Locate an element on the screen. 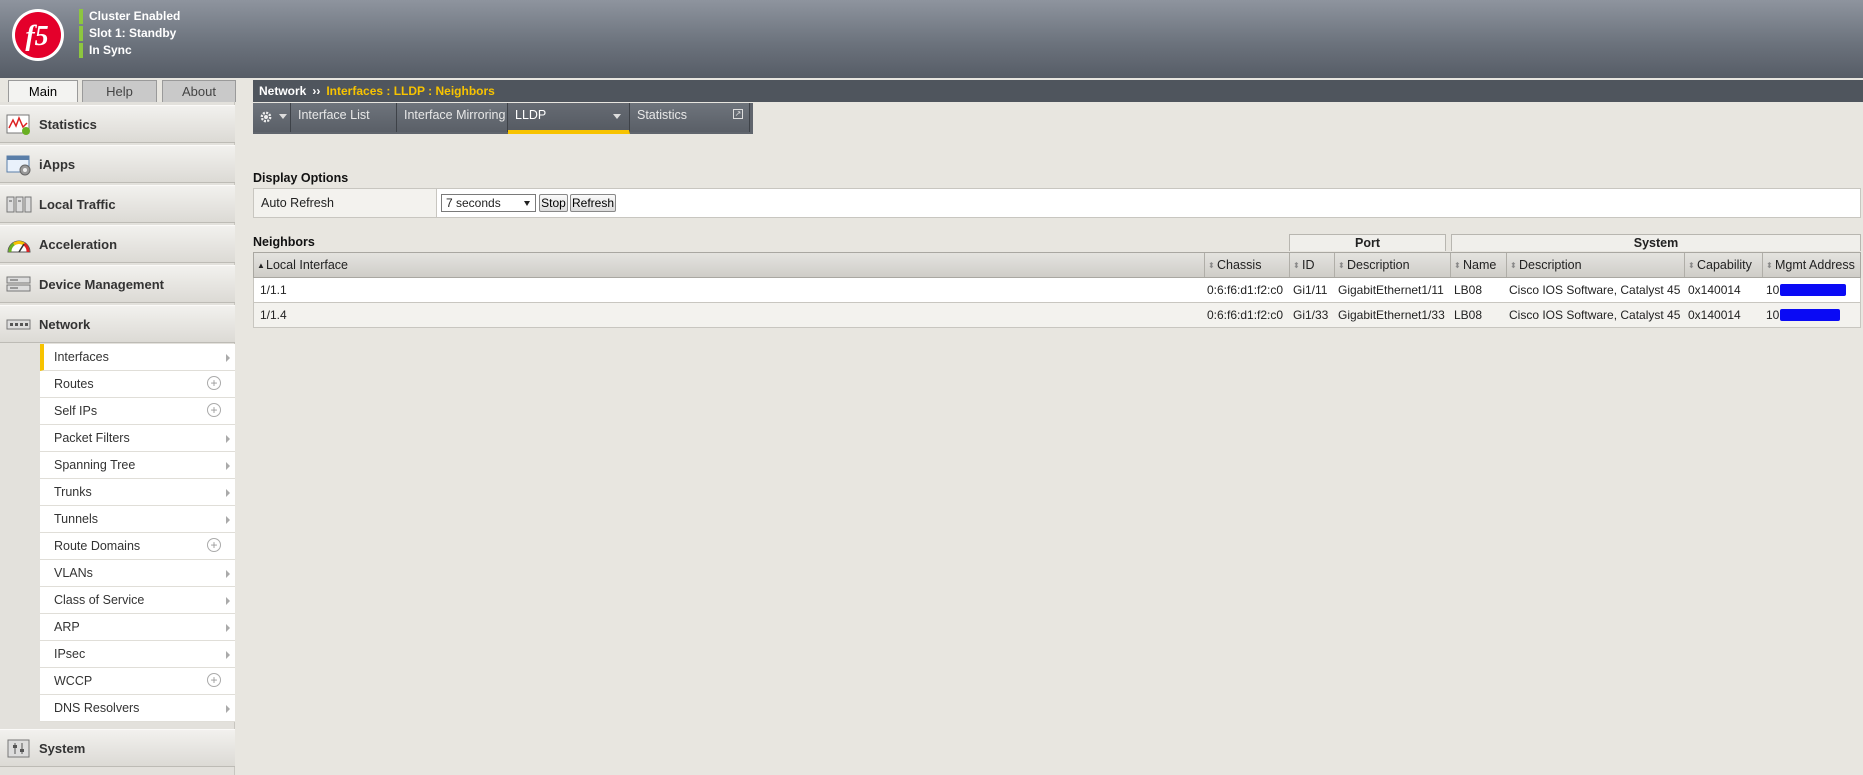 The width and height of the screenshot is (1863, 775). cell-system-description: Cisco IOS Software, Catalyst 45 is located at coordinates (1595, 315).